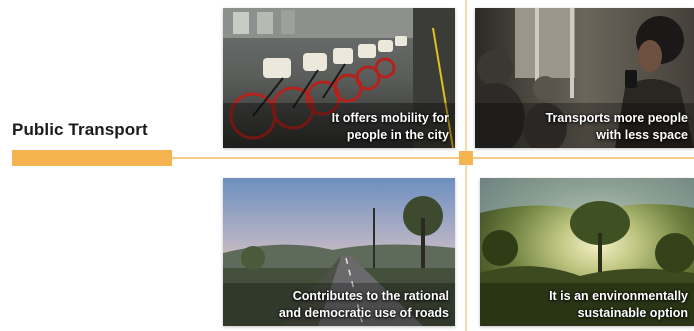  What do you see at coordinates (370, 296) in the screenshot?
I see `caption-line: Contributes to the rational` at bounding box center [370, 296].